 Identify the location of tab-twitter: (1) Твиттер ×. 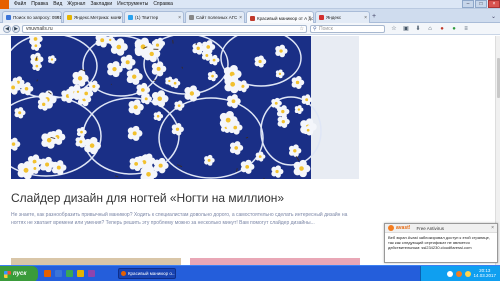
(154, 17).